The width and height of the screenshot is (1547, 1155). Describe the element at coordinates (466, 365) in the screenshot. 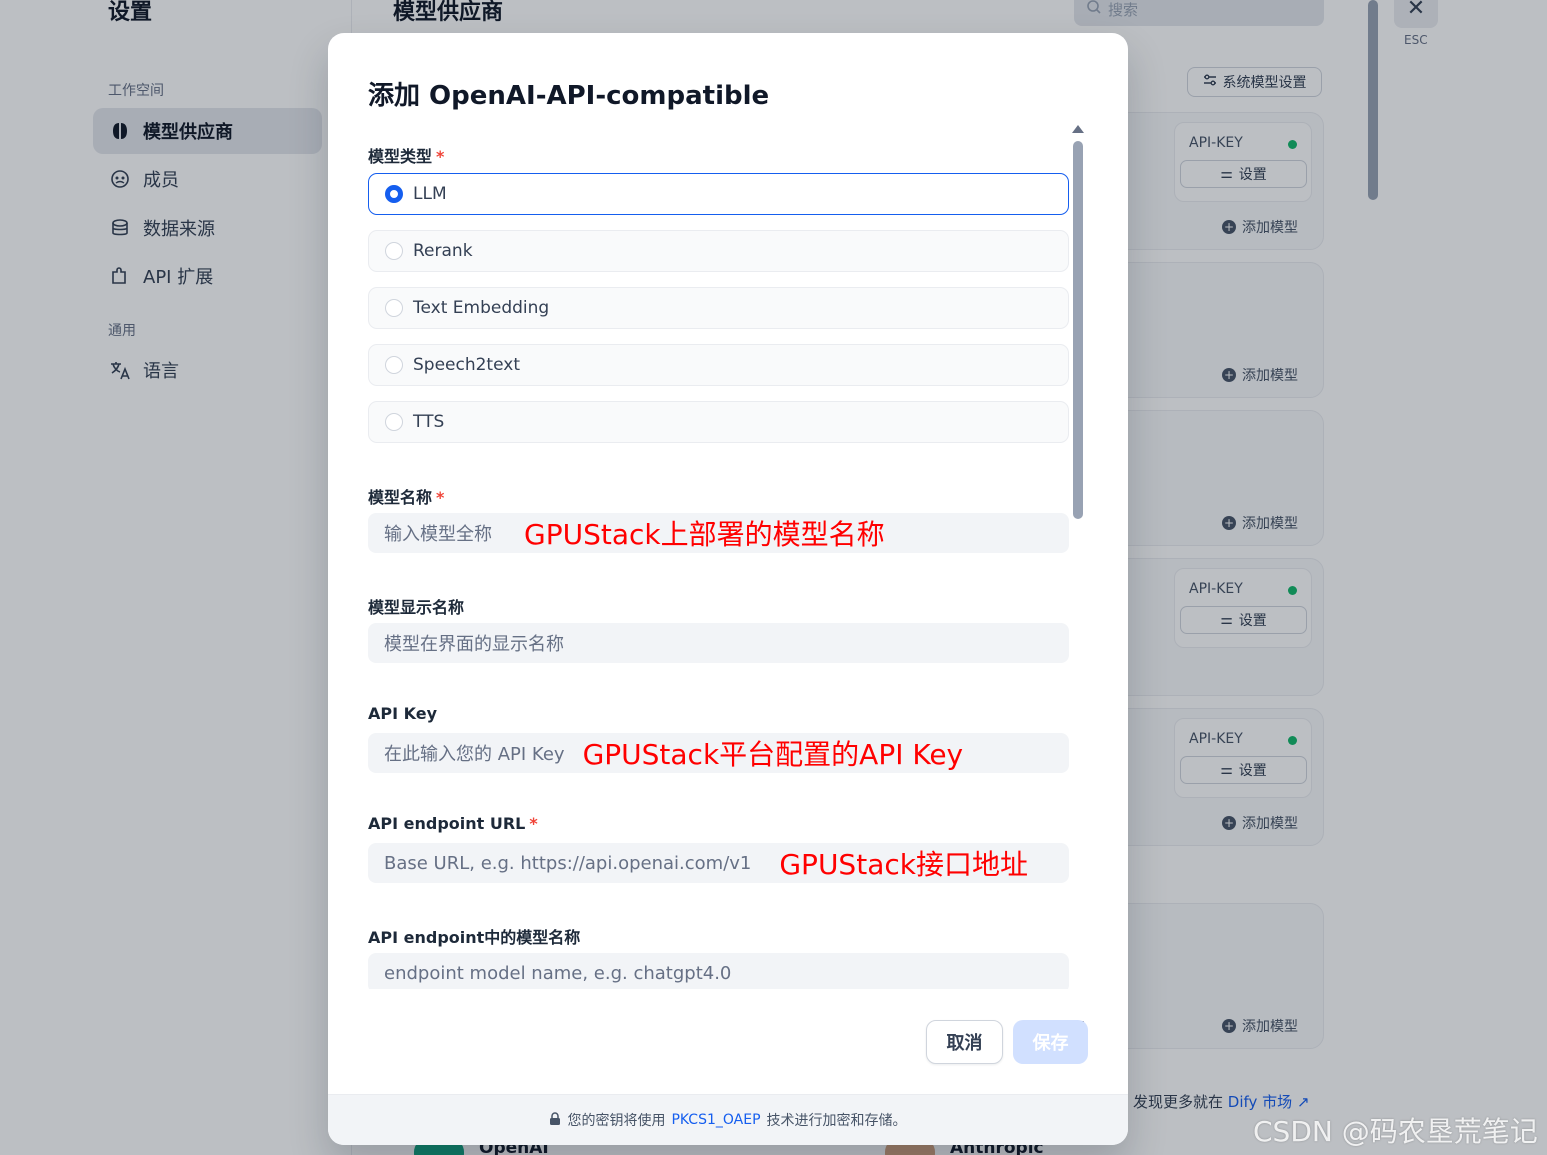

I see `radio-label: Speech2text` at that location.